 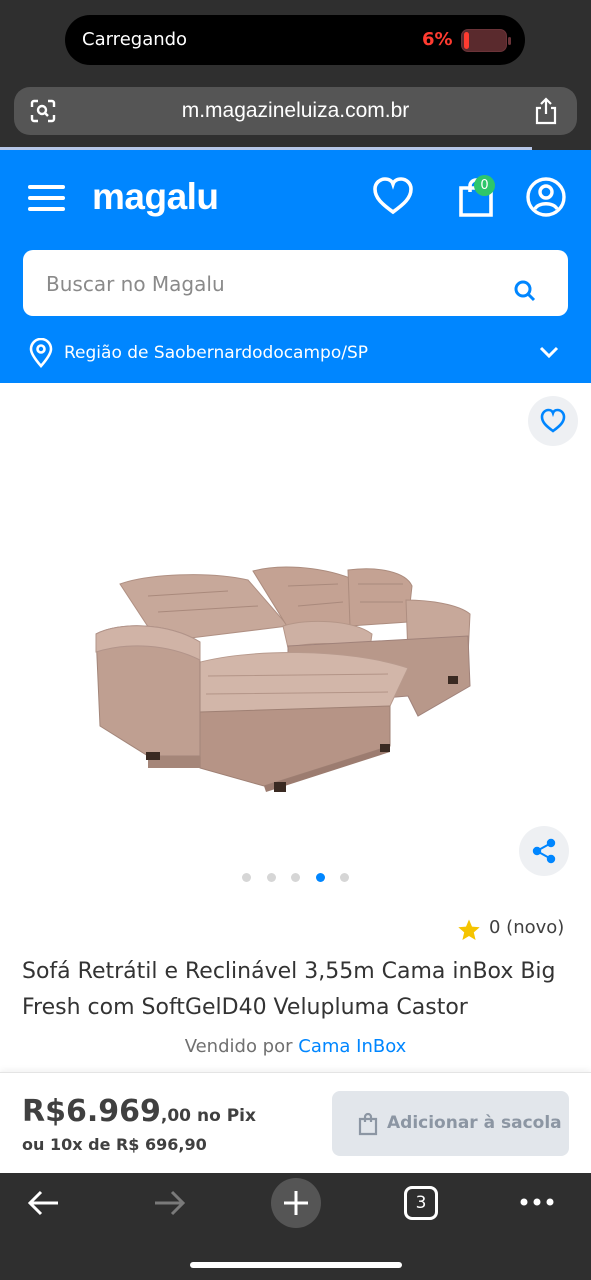 I want to click on seller-info: Vendido por Cama InBox, so click(x=295, y=1046).